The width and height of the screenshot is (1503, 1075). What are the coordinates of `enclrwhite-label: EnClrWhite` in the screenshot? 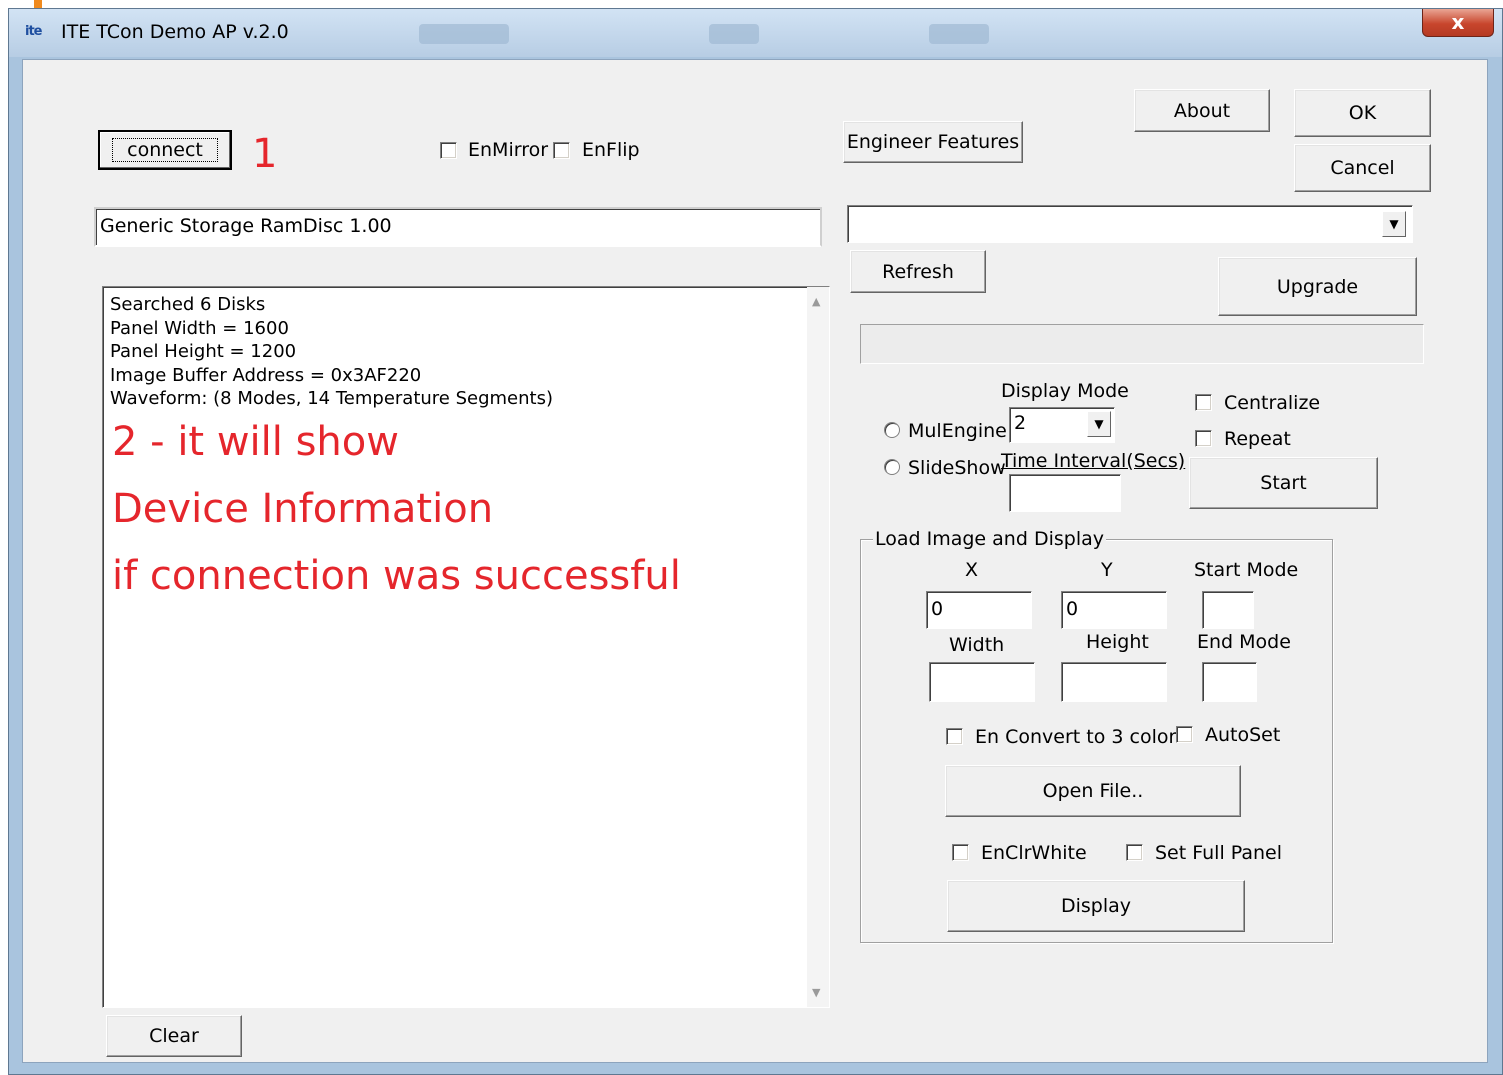 It's located at (1034, 853).